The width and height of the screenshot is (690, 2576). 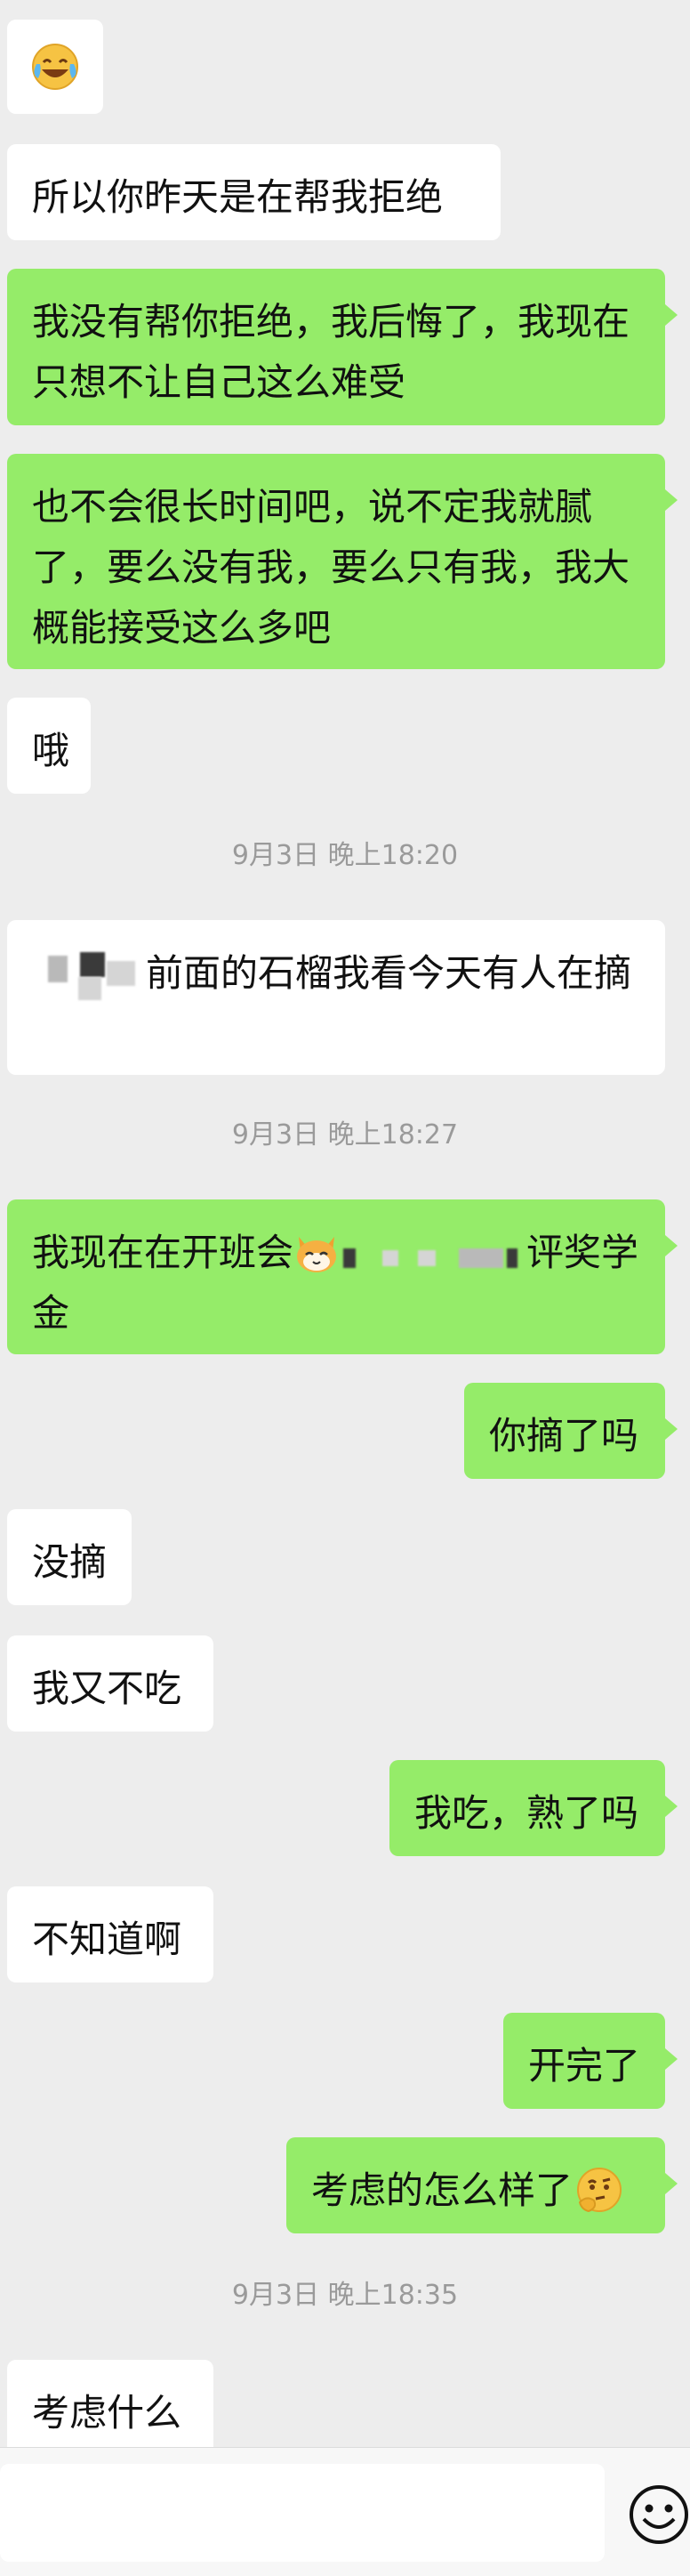 I want to click on input-bar, so click(x=345, y=2511).